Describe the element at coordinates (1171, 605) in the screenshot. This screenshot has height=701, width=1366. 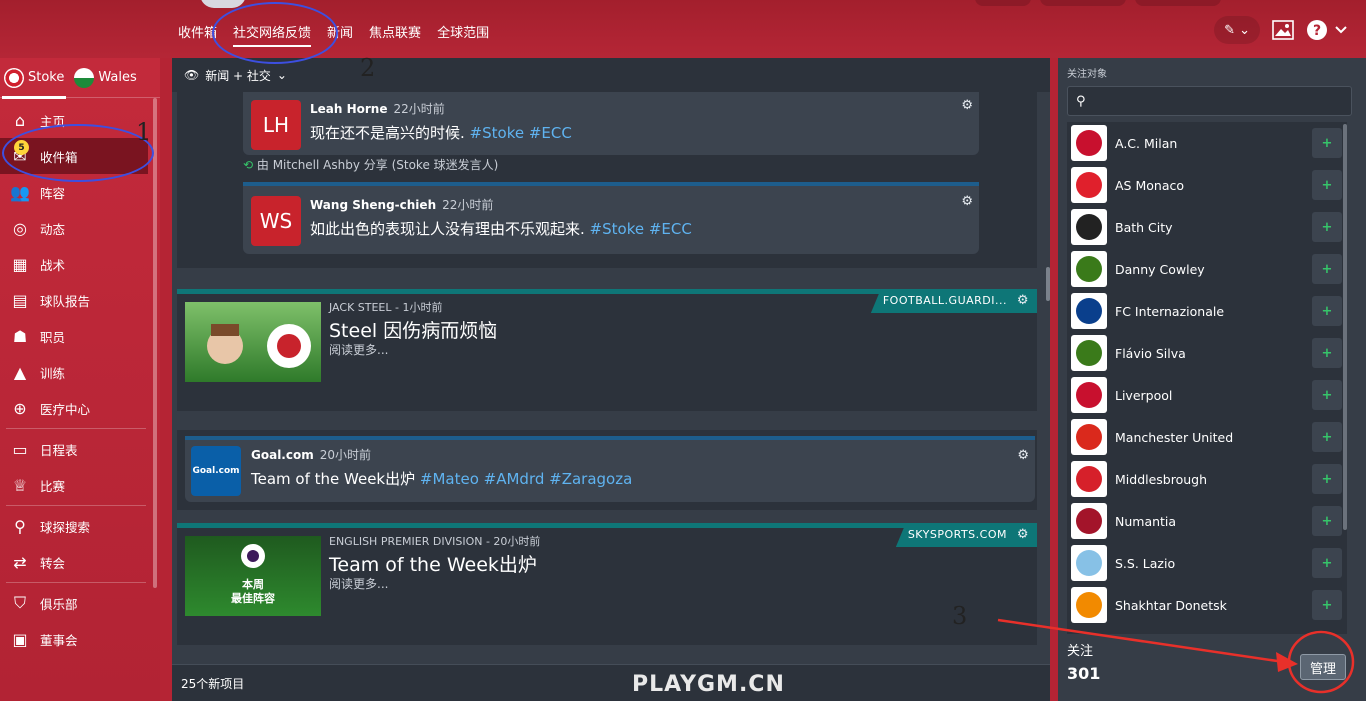
I see `follow-name: Shakhtar Donetsk` at that location.